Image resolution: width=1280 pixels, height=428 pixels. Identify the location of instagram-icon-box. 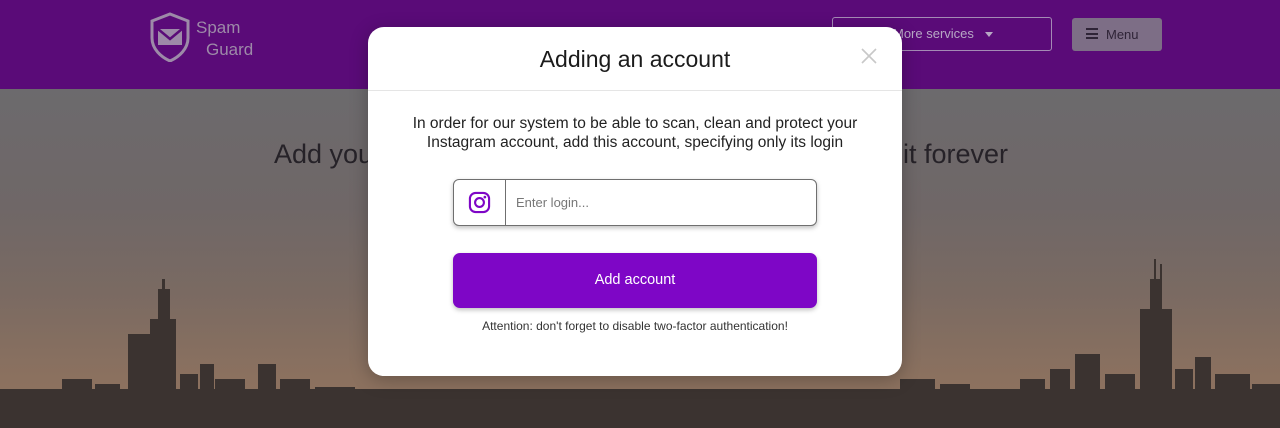
(480, 202).